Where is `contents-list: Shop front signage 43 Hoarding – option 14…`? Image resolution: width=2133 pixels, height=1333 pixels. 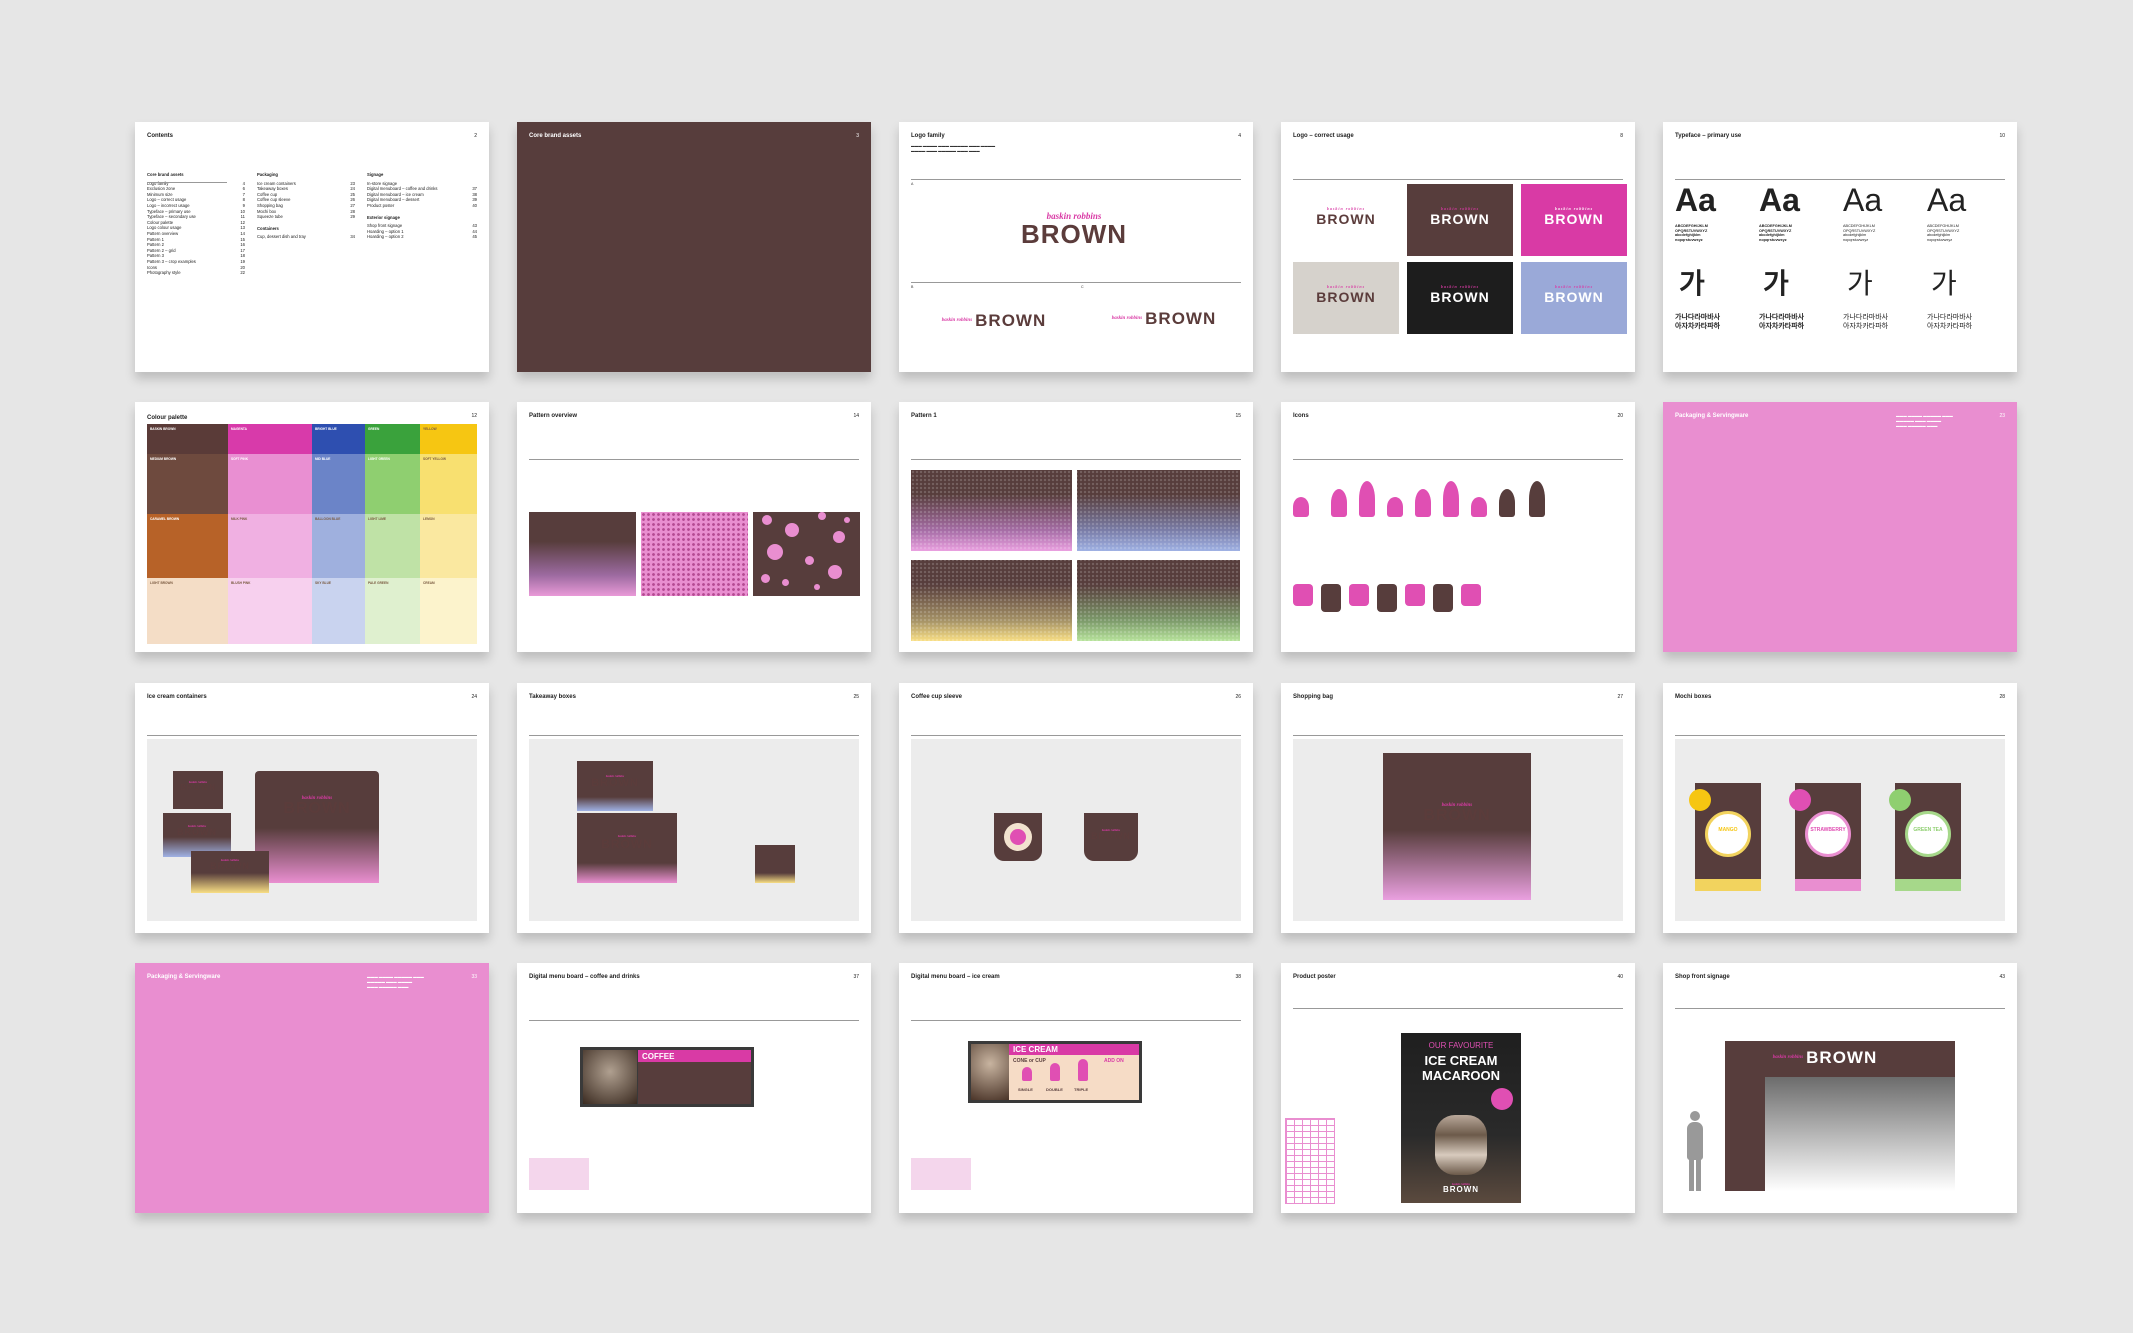 contents-list: Shop front signage 43 Hoarding – option 14… is located at coordinates (422, 231).